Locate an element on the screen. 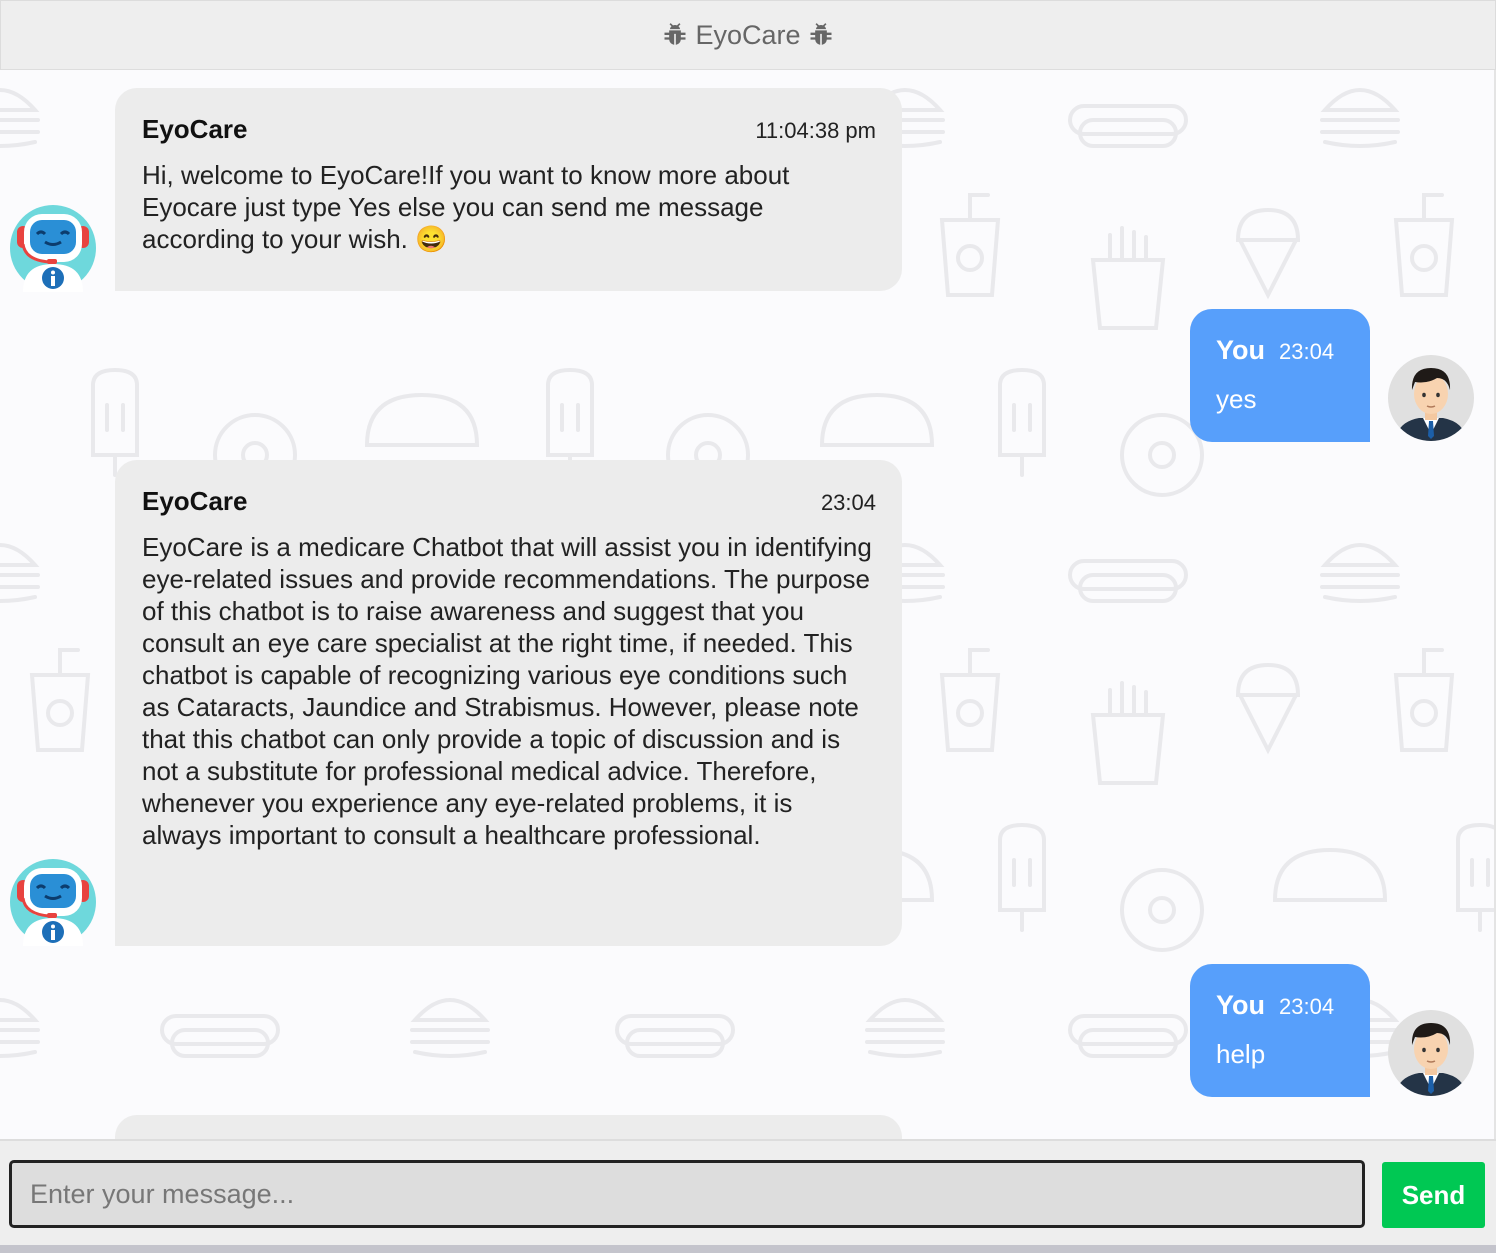 This screenshot has height=1253, width=1496. message-composer: Send is located at coordinates (748, 1193).